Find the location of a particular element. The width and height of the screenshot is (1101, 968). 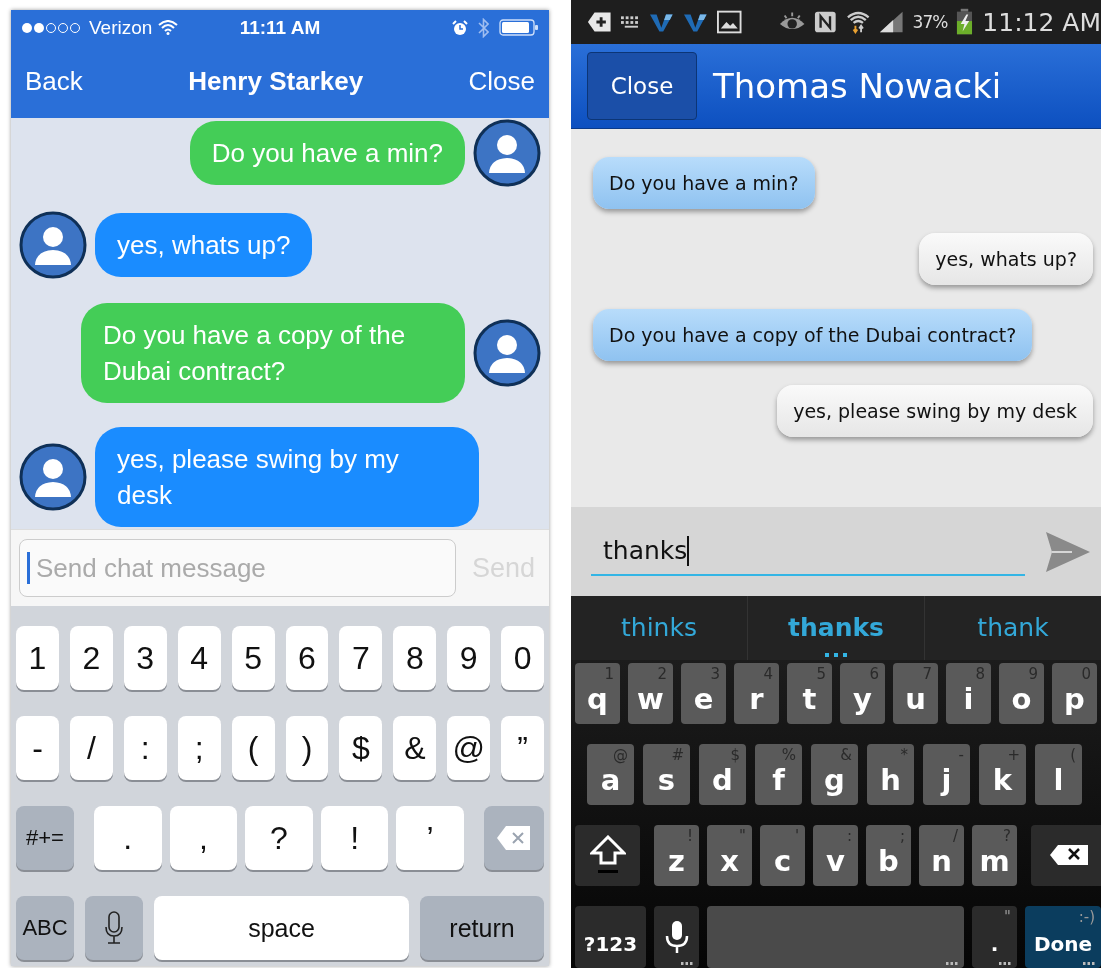

keyboard-key: ? is located at coordinates (279, 838).